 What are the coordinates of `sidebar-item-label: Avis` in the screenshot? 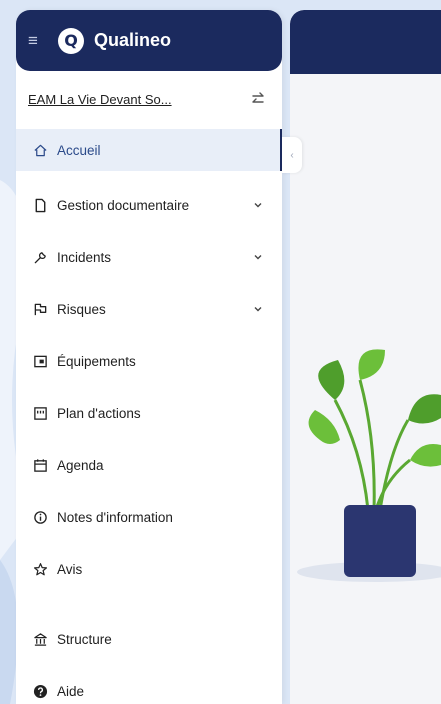 It's located at (70, 569).